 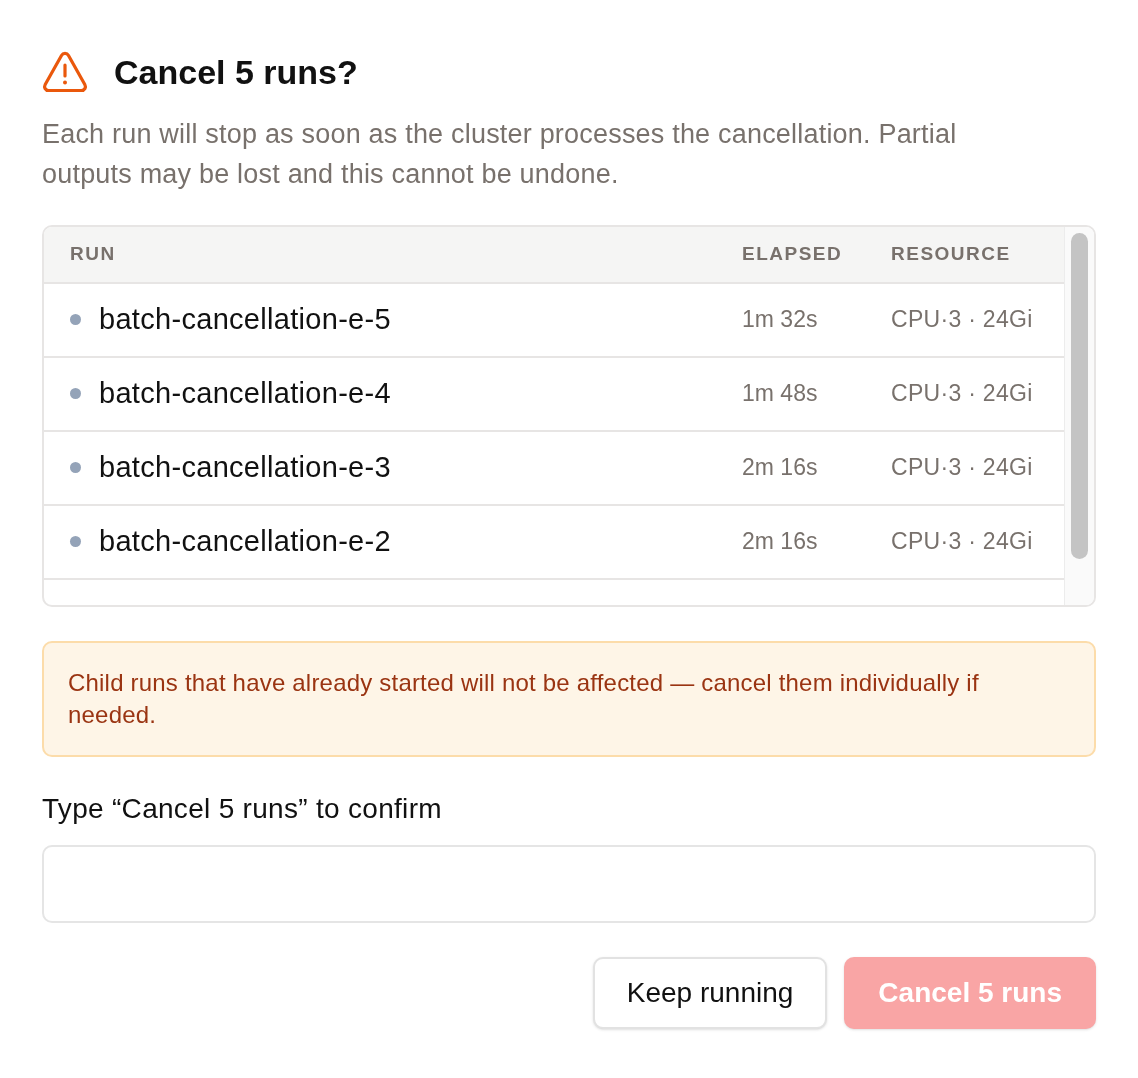 What do you see at coordinates (500, 154) in the screenshot?
I see `dialog-description: Each run will stop as soon as the cluster processes the cancellation. Partial outputs may be lost and this cannot be undone.` at bounding box center [500, 154].